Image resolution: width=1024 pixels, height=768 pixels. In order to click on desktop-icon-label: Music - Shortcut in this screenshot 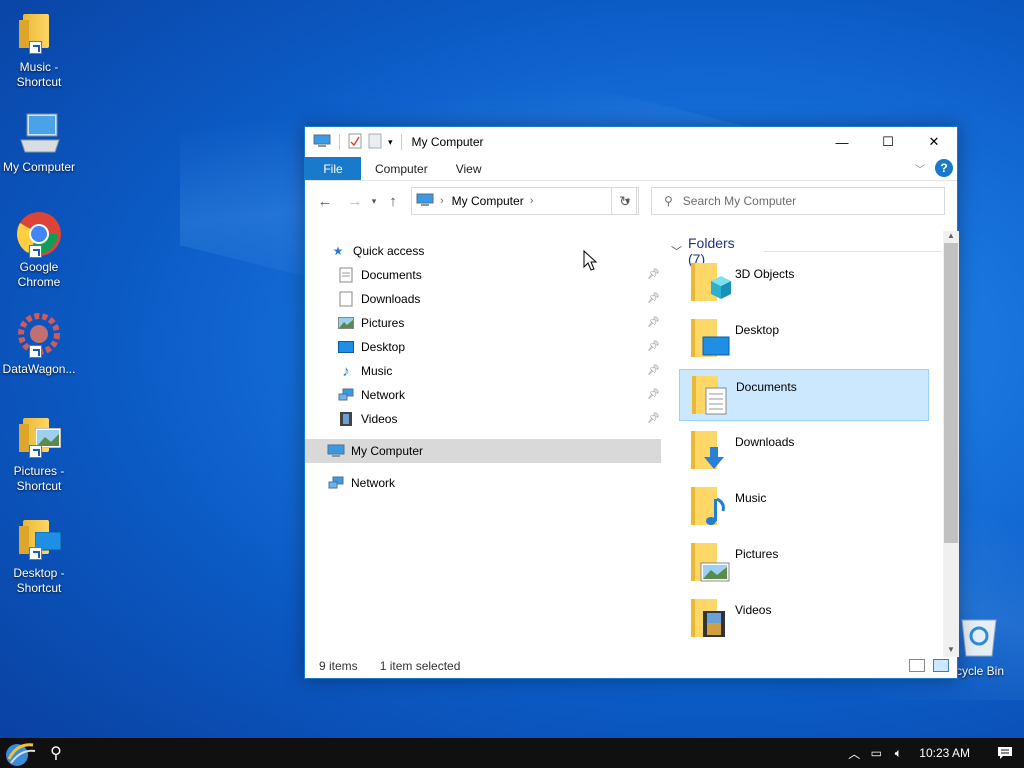, I will do `click(39, 74)`.